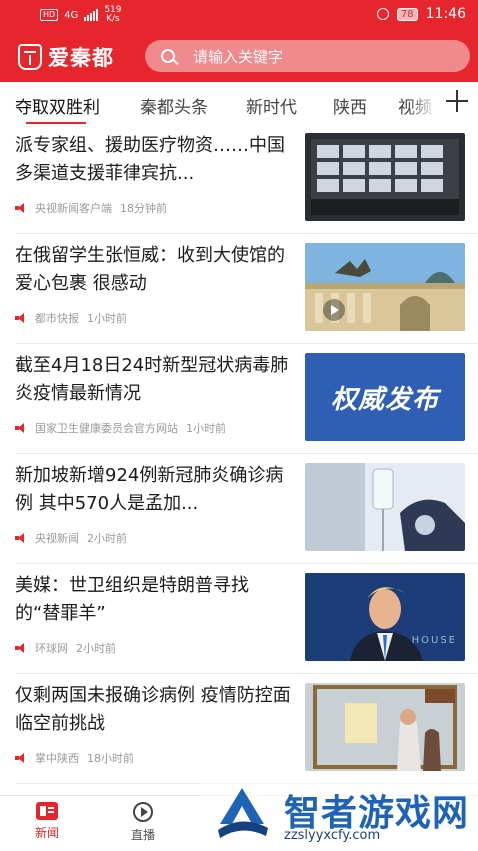 This screenshot has height=851, width=478. I want to click on search-bar: 请输入关键字, so click(307, 56).